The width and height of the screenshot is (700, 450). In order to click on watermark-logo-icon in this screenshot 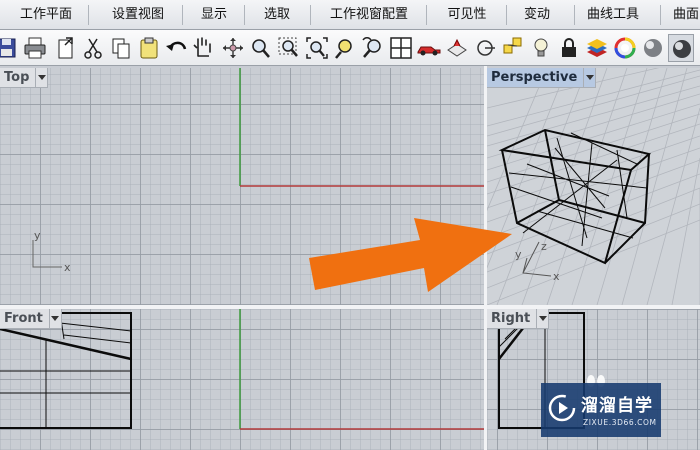, I will do `click(562, 408)`.